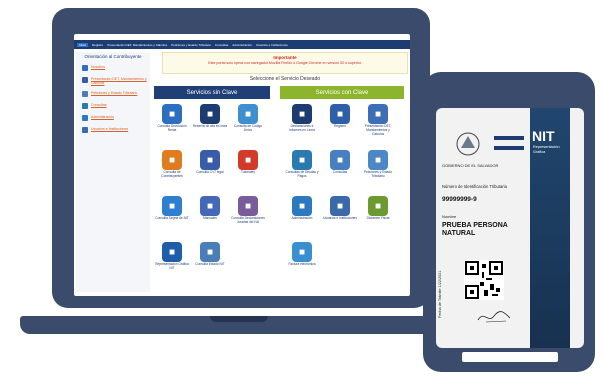 The width and height of the screenshot is (603, 381). What do you see at coordinates (85, 94) in the screenshot?
I see `form-icon` at bounding box center [85, 94].